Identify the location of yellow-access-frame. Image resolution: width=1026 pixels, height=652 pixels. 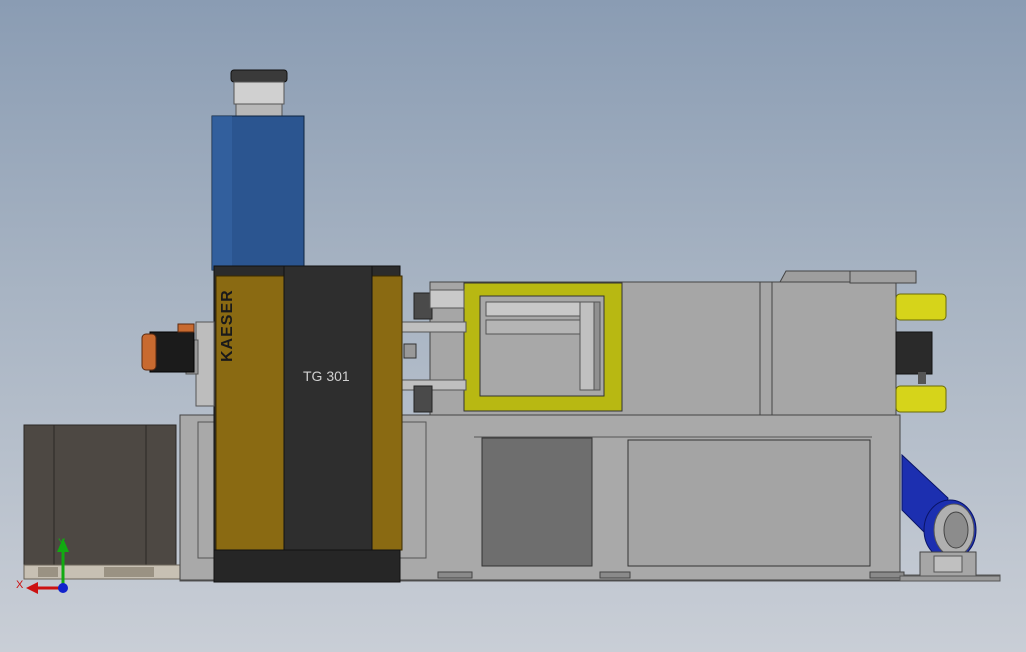
(543, 347).